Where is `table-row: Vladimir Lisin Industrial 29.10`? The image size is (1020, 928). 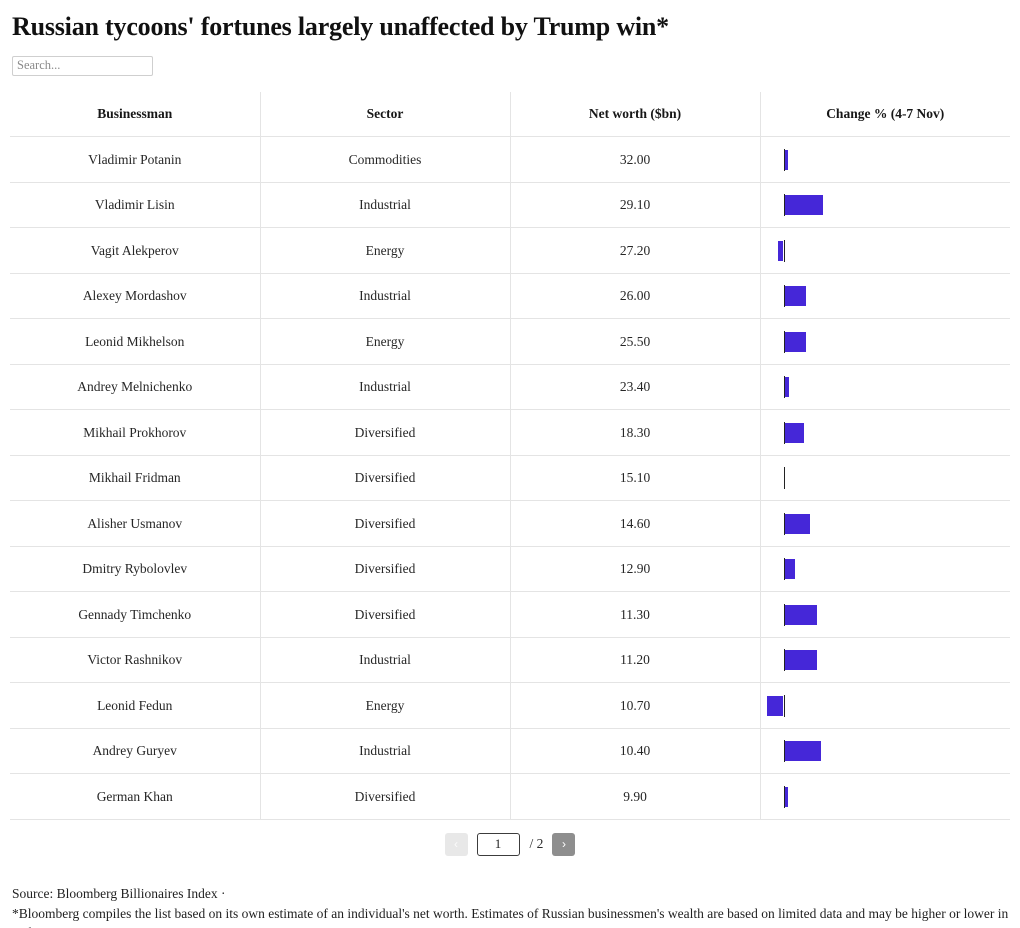 table-row: Vladimir Lisin Industrial 29.10 is located at coordinates (510, 205).